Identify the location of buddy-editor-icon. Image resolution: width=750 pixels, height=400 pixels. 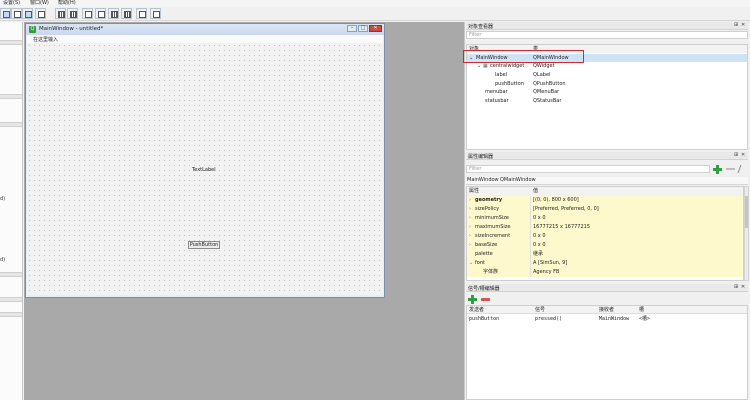
(27, 13).